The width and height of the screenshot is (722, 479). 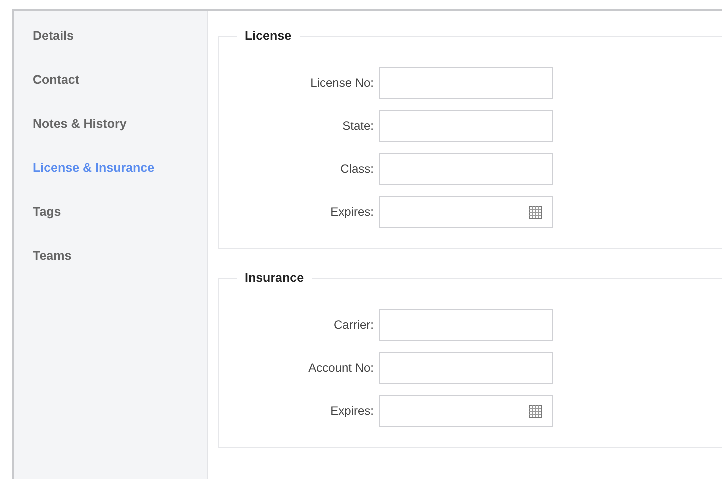 I want to click on sidebar-item: License & Insurance, so click(x=110, y=179).